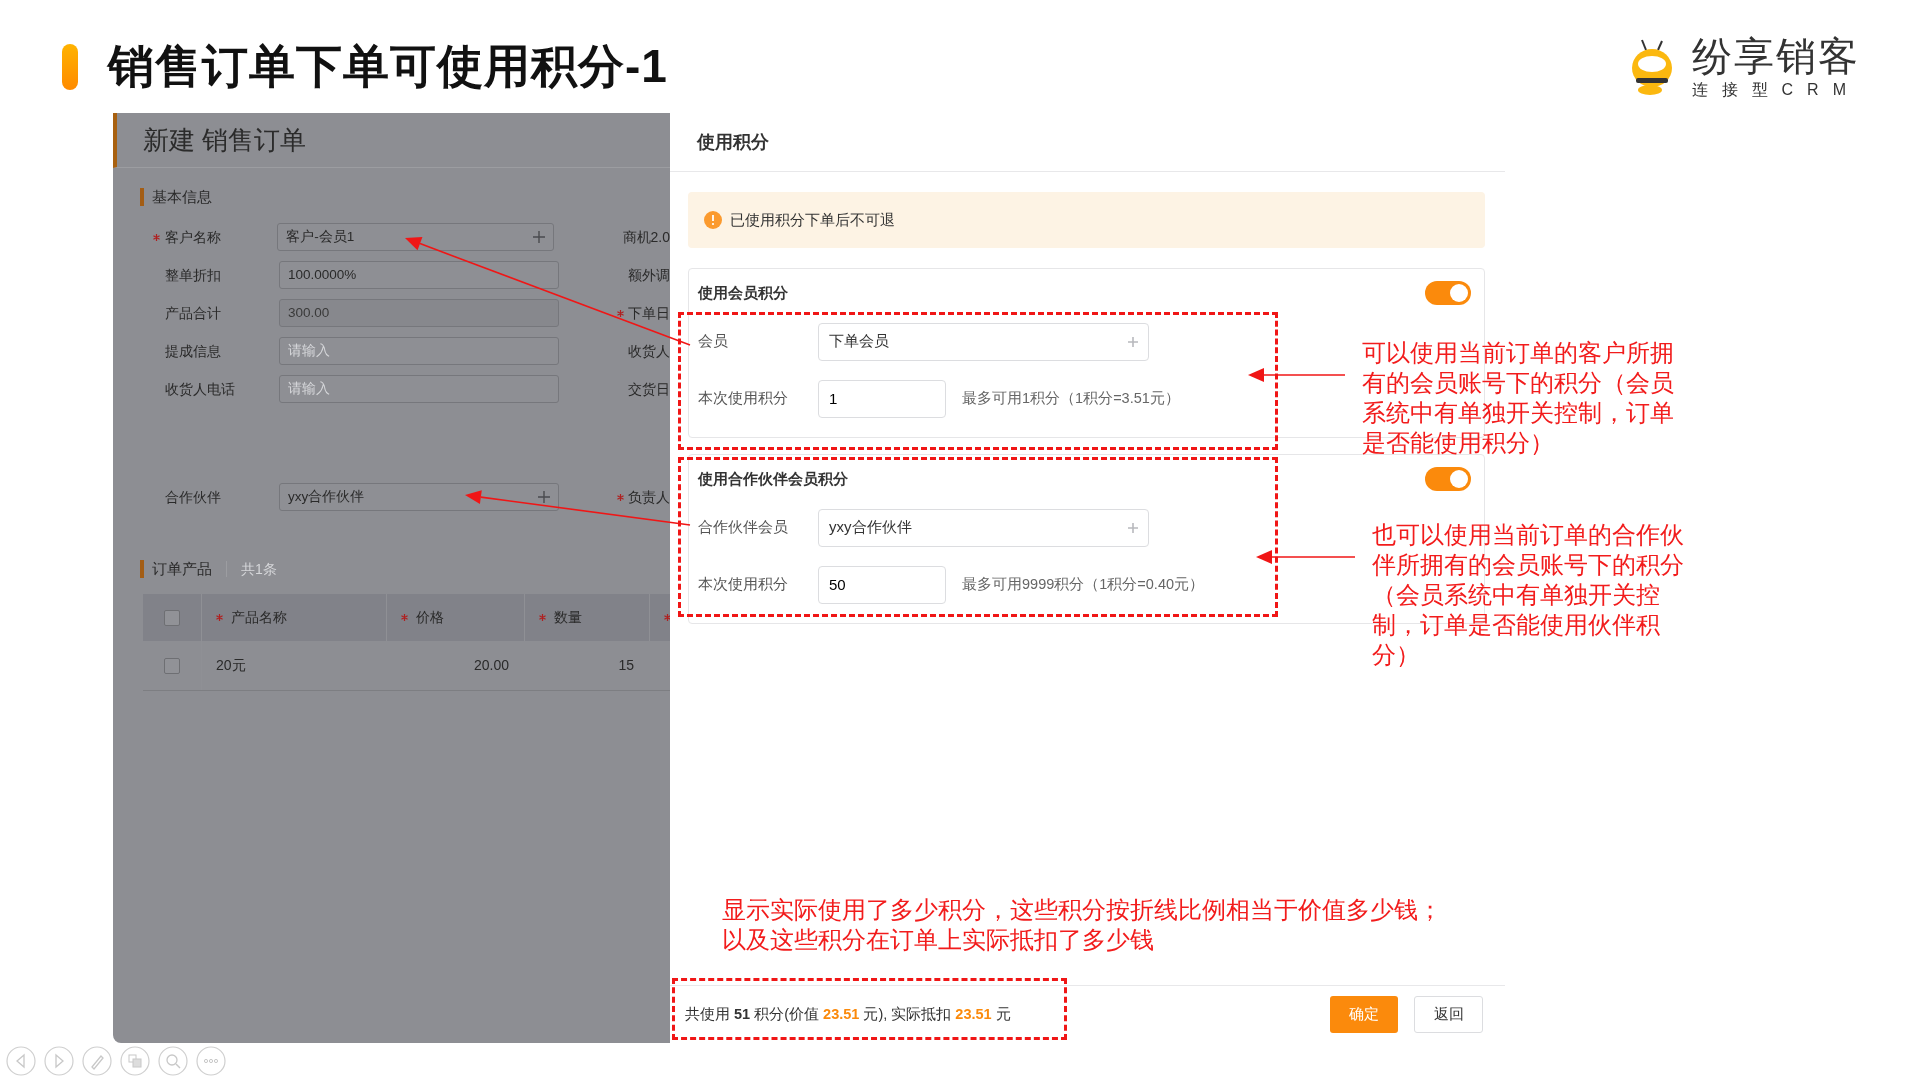  I want to click on form-title: 新建 销售订单, so click(225, 140).